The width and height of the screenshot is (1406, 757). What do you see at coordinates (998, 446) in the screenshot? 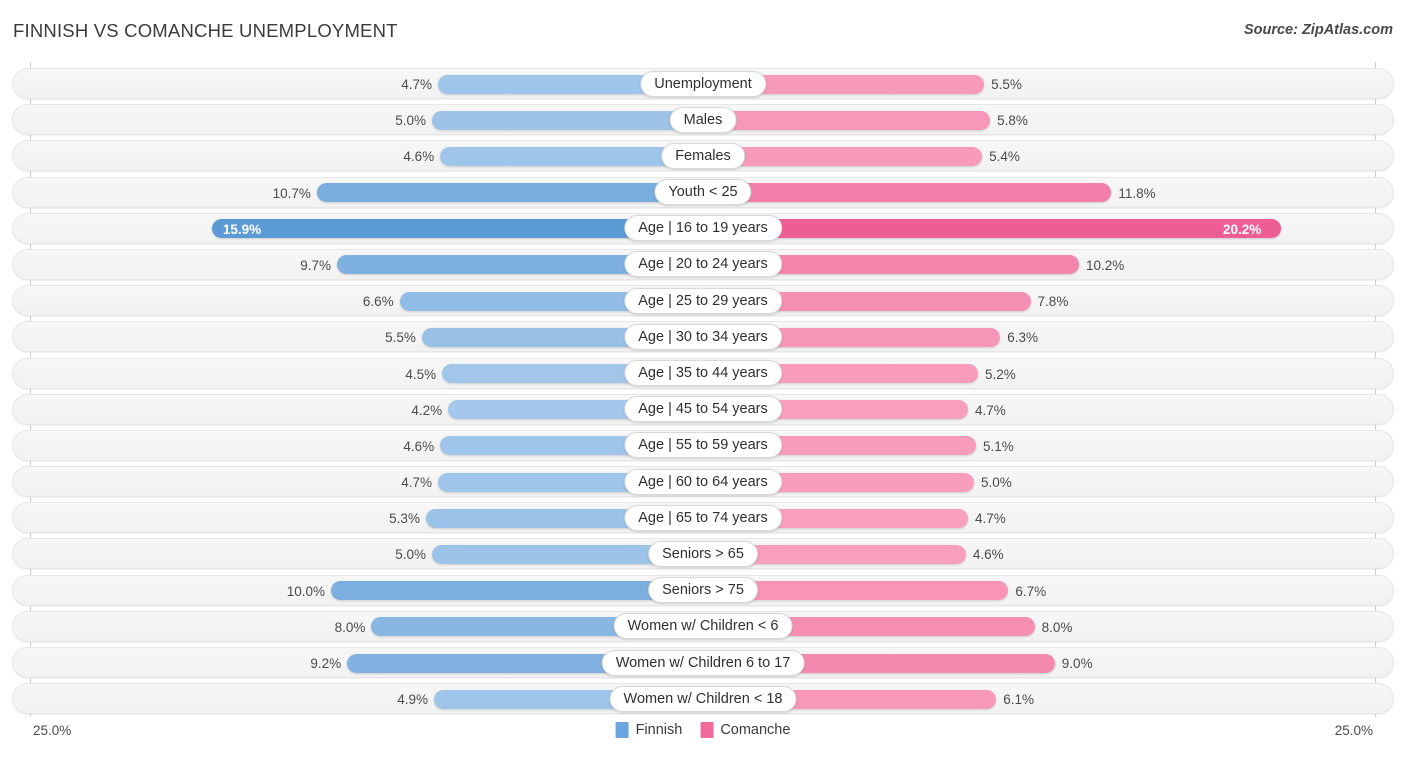
I see `value-label-right: 5.1%` at bounding box center [998, 446].